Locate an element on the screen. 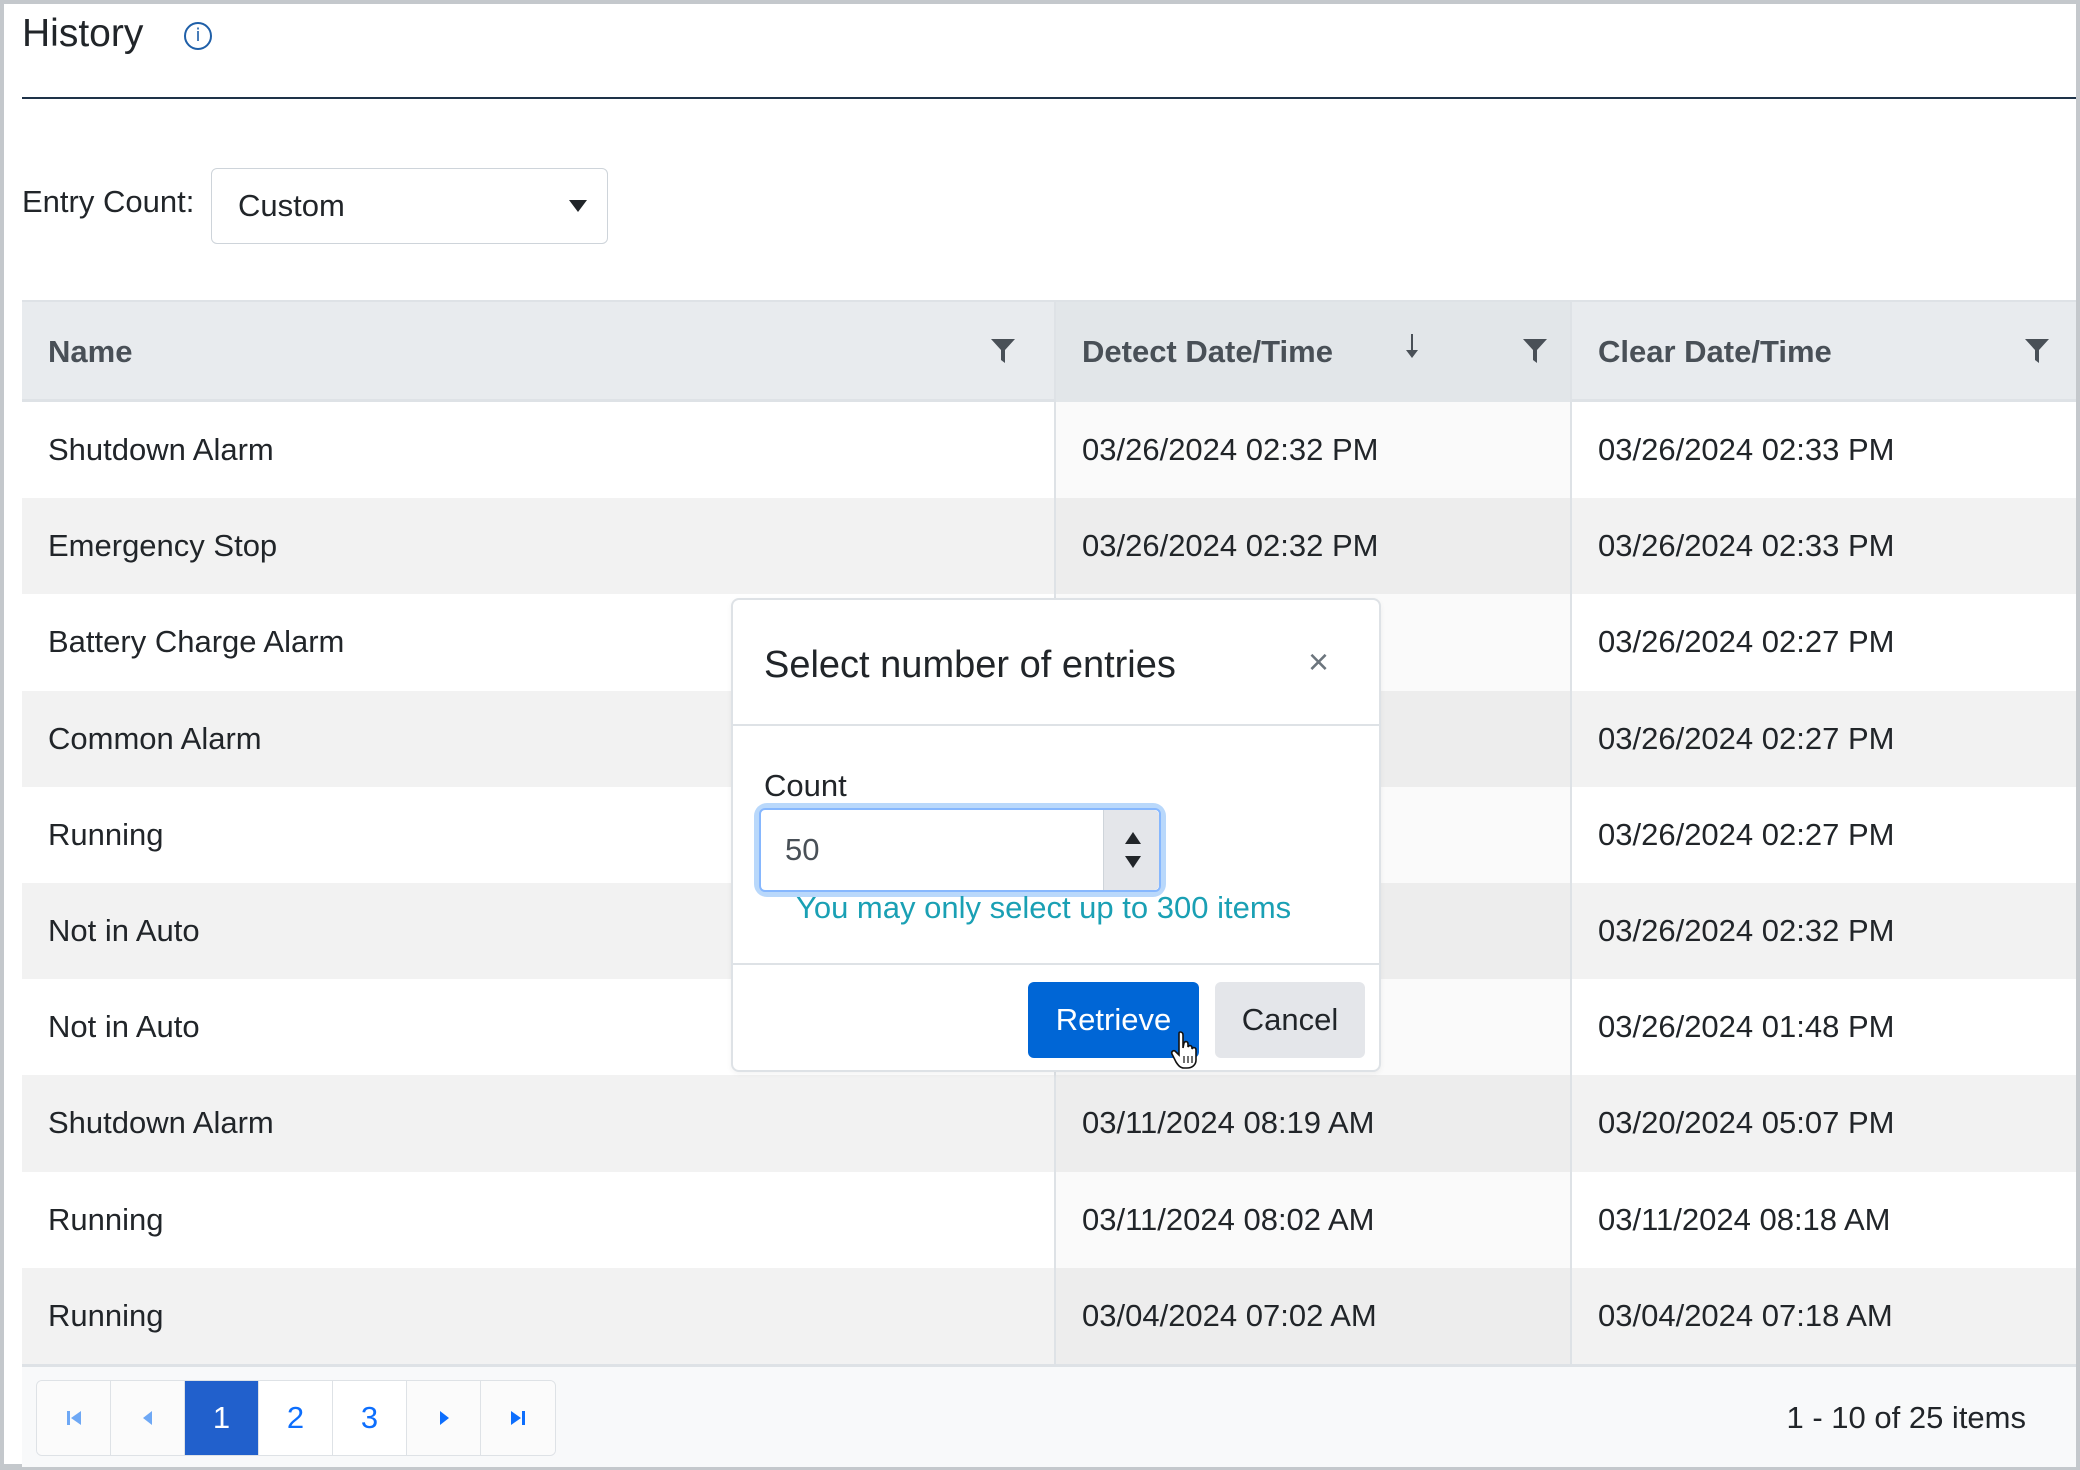 Image resolution: width=2080 pixels, height=1470 pixels. cell-detect: 03/04/2024 07:02 AM is located at coordinates (1312, 1315).